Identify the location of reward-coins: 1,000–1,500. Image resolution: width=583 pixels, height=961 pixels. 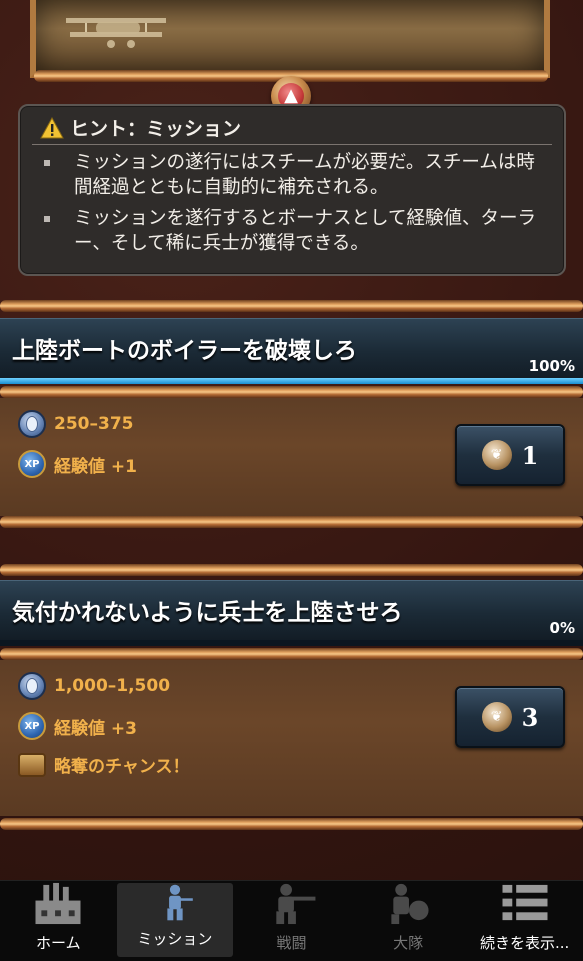
(94, 686).